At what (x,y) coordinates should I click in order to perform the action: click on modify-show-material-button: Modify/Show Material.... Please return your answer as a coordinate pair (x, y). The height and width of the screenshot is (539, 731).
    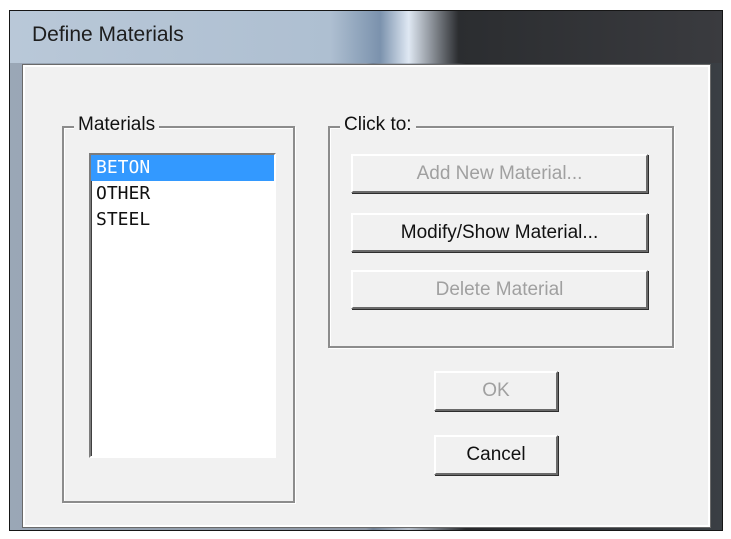
    Looking at the image, I should click on (499, 232).